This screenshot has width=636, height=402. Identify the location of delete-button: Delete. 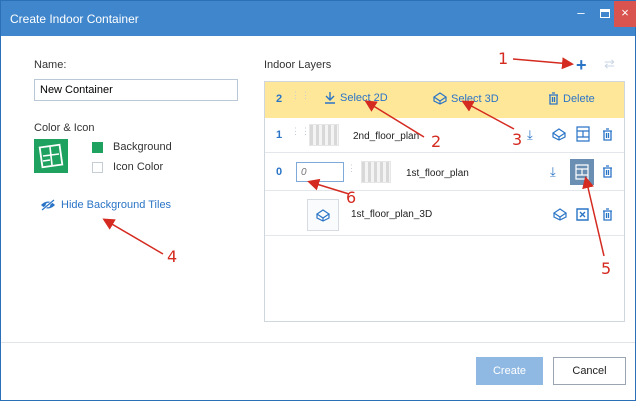
(571, 98).